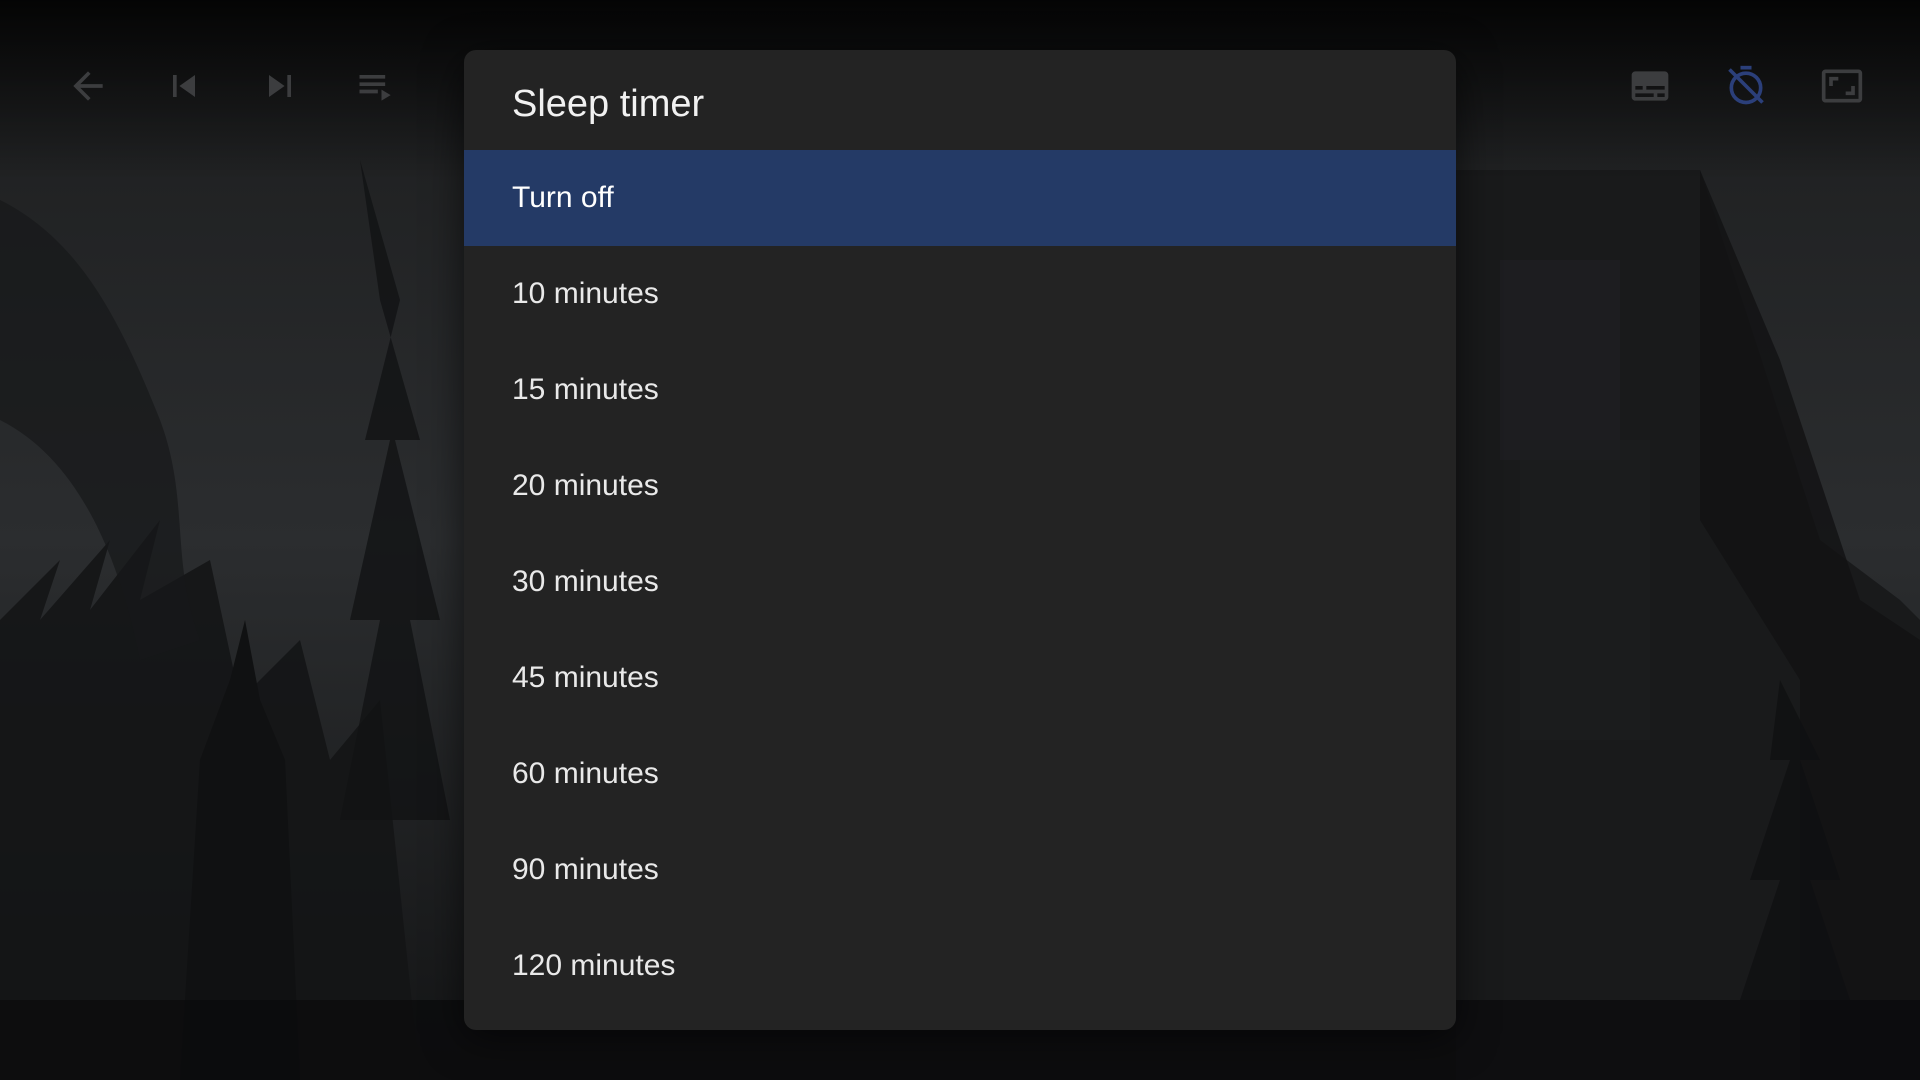 The image size is (1920, 1080). What do you see at coordinates (960, 870) in the screenshot?
I see `option-90-minutes: 90 minutes` at bounding box center [960, 870].